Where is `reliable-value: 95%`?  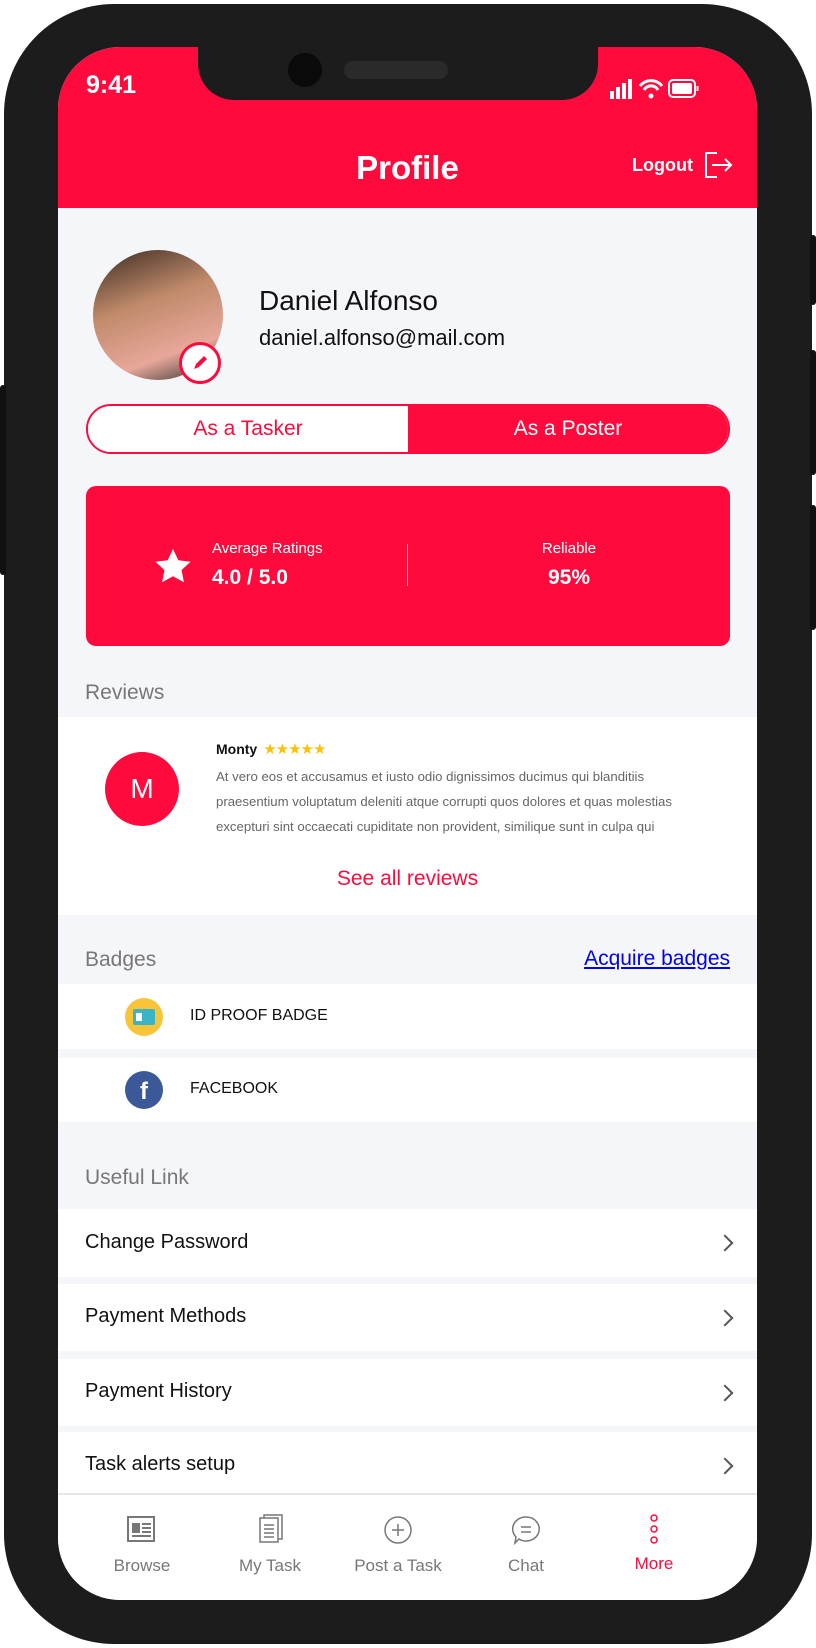 reliable-value: 95% is located at coordinates (569, 577).